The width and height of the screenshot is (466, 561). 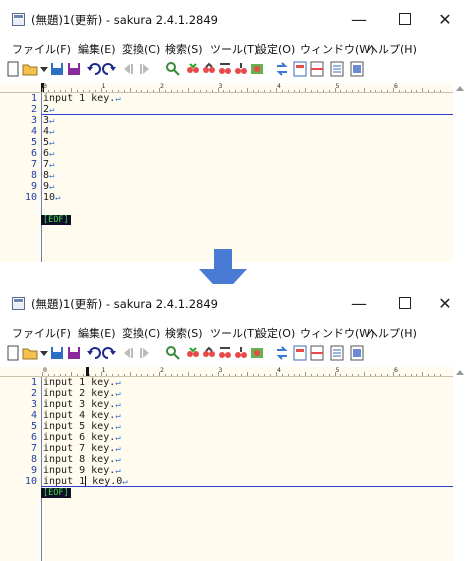 I want to click on text-line: 5 5↵, so click(x=226, y=142).